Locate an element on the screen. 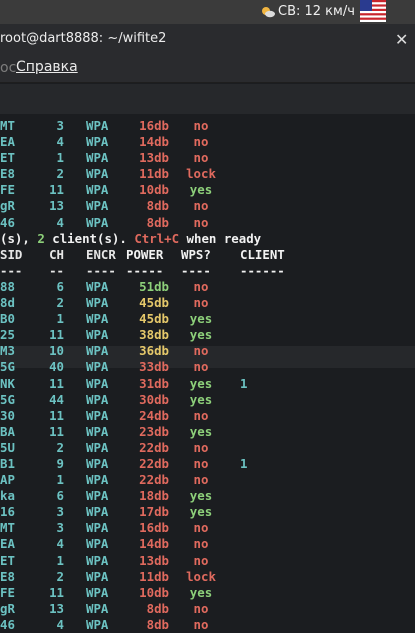 The height and width of the screenshot is (633, 415). rule-client: ------ is located at coordinates (262, 270).